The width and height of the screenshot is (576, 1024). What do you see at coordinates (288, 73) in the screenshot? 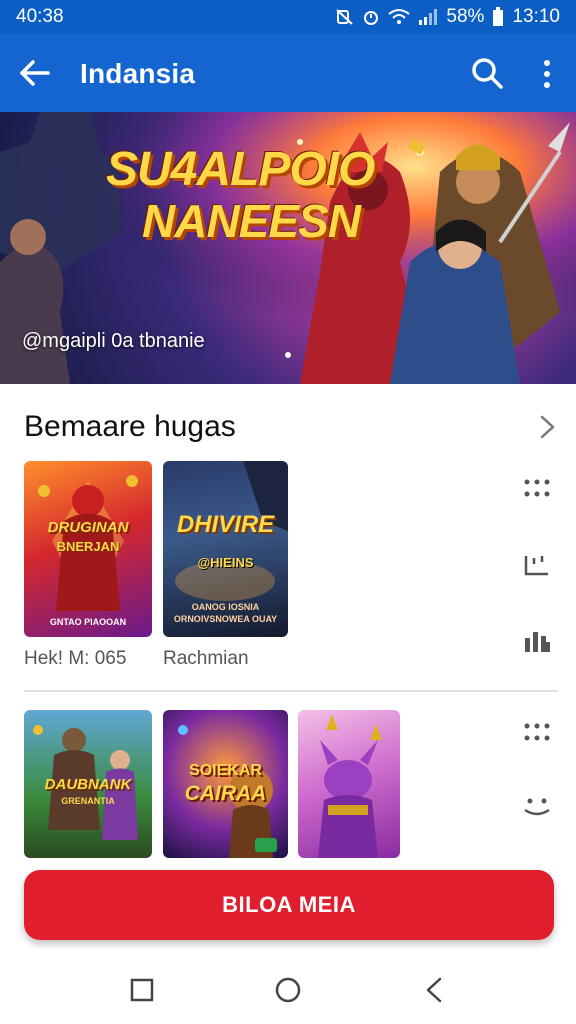
I see `app-bar: Indansia` at bounding box center [288, 73].